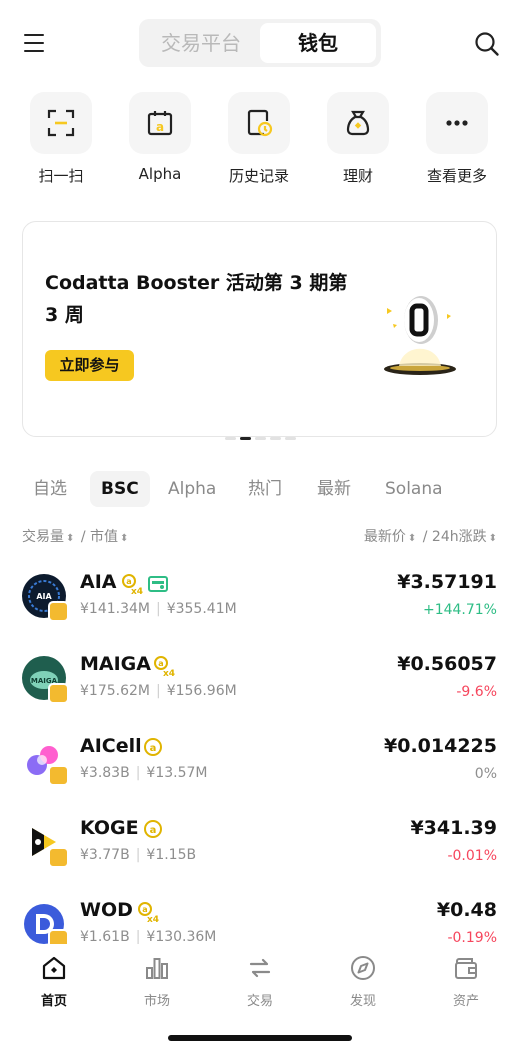 The height and width of the screenshot is (1050, 519). What do you see at coordinates (201, 43) in the screenshot?
I see `segment-exchange: 交易平台` at bounding box center [201, 43].